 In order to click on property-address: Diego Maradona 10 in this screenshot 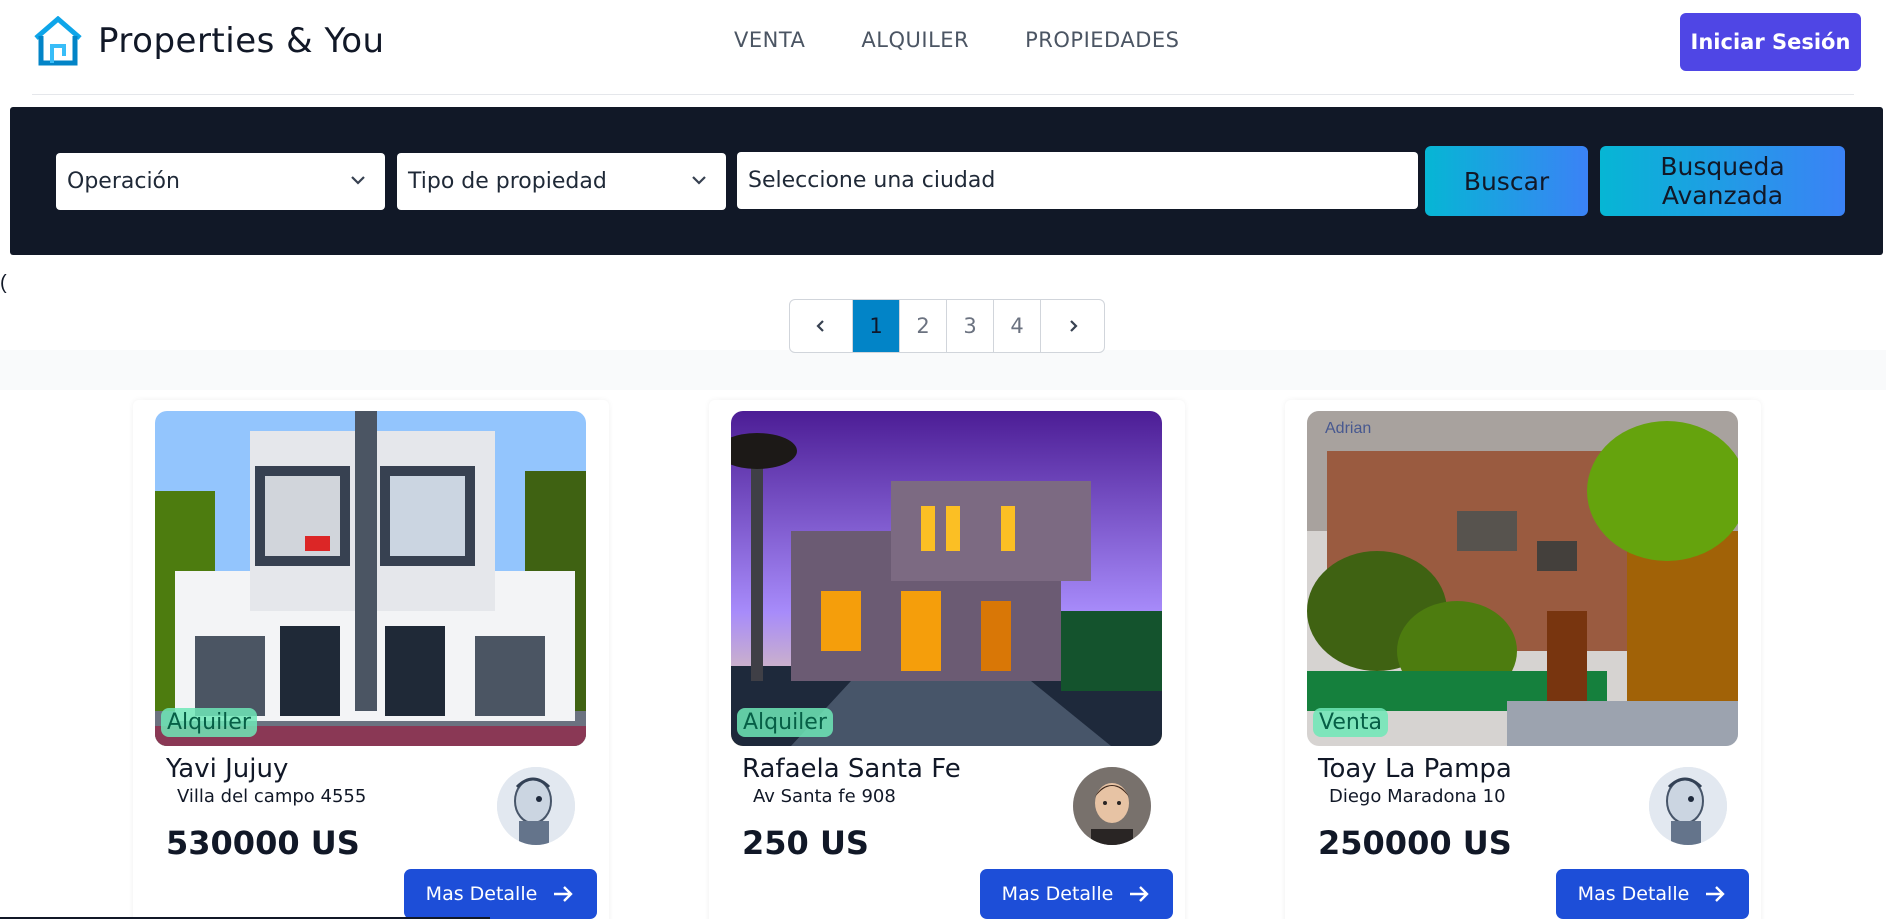, I will do `click(1417, 796)`.